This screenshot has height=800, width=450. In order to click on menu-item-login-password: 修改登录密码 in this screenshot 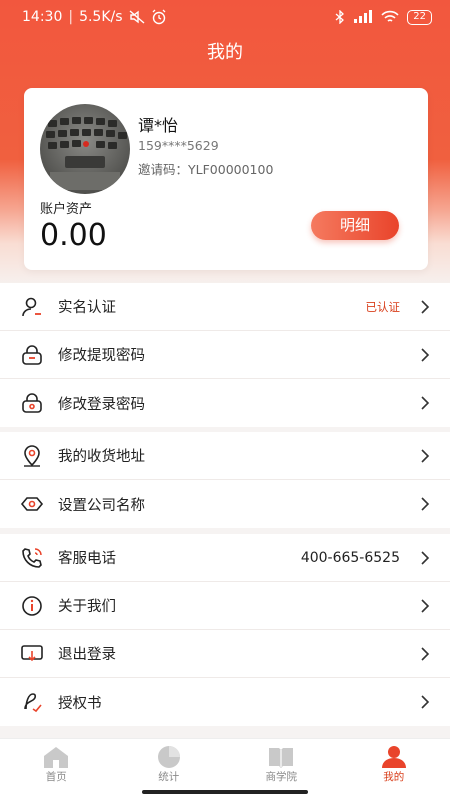, I will do `click(225, 403)`.